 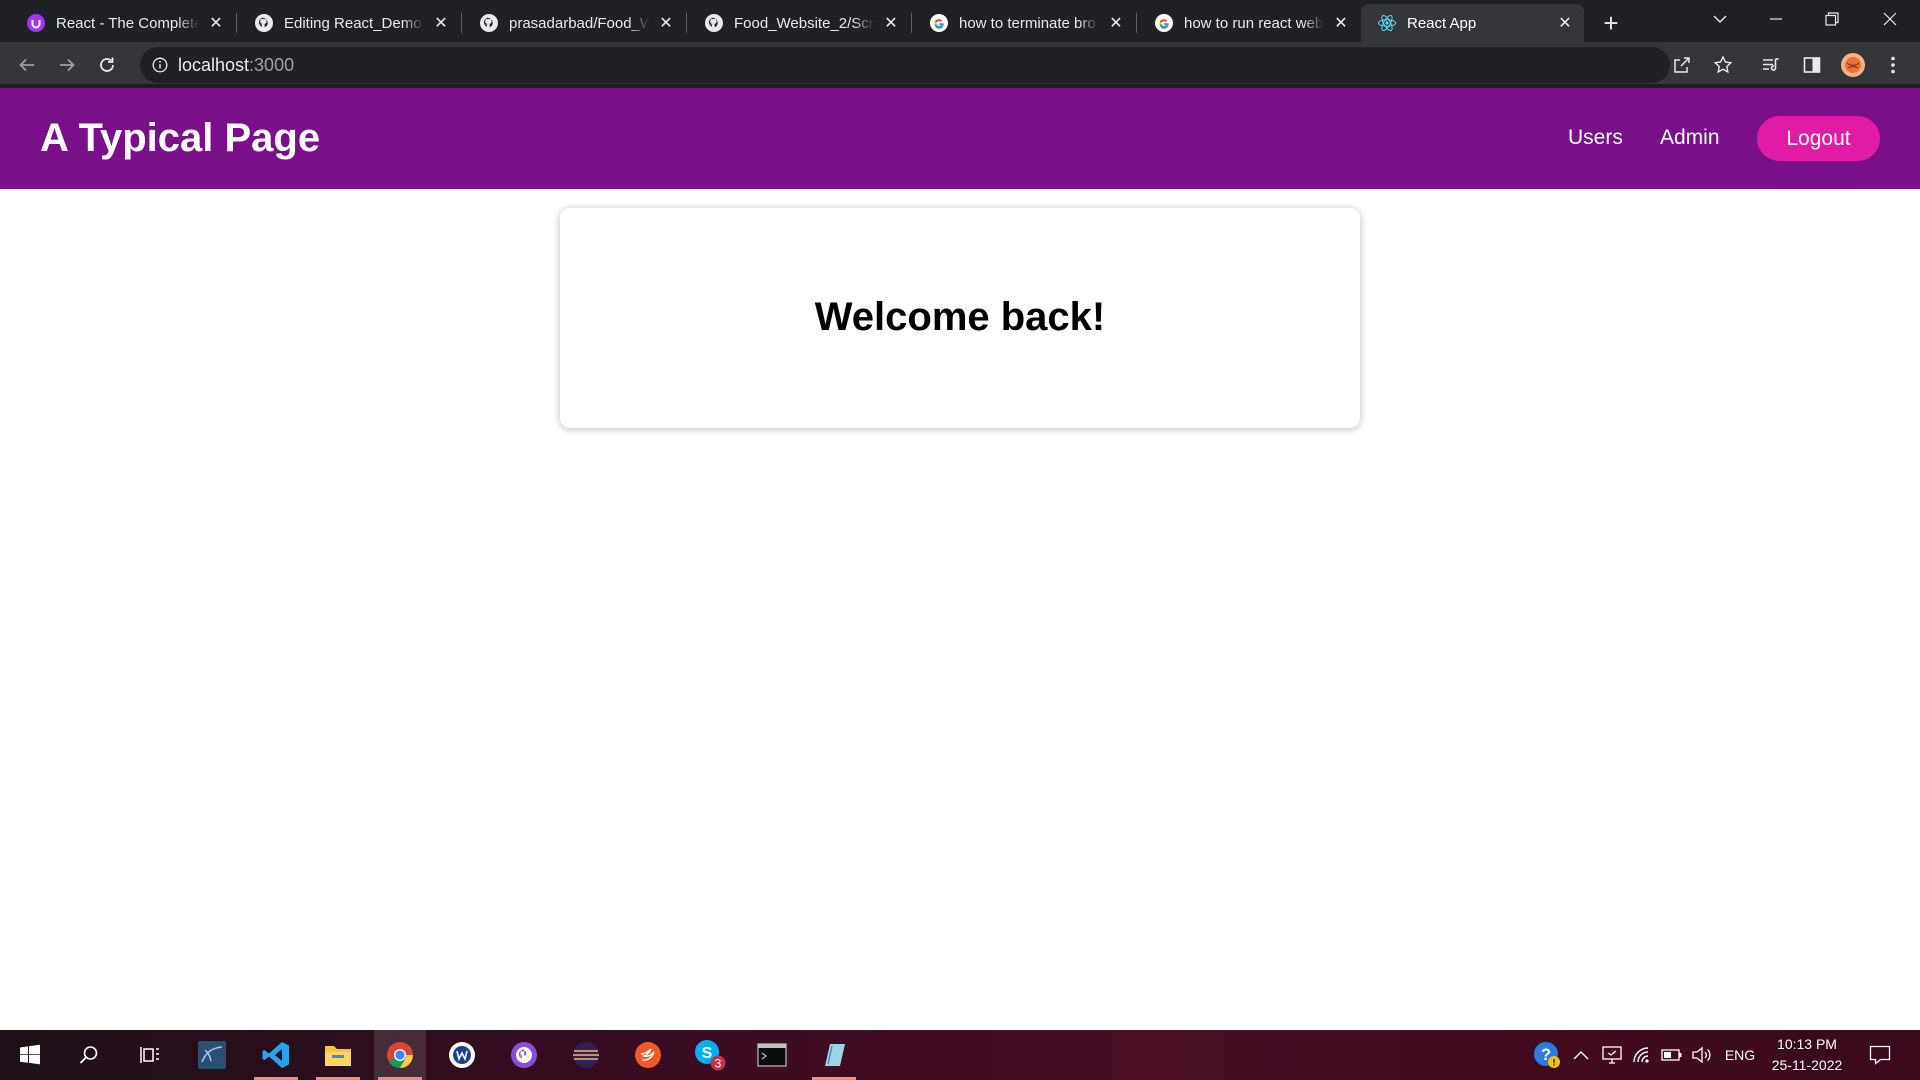 What do you see at coordinates (400, 1055) in the screenshot?
I see `chrome-icon` at bounding box center [400, 1055].